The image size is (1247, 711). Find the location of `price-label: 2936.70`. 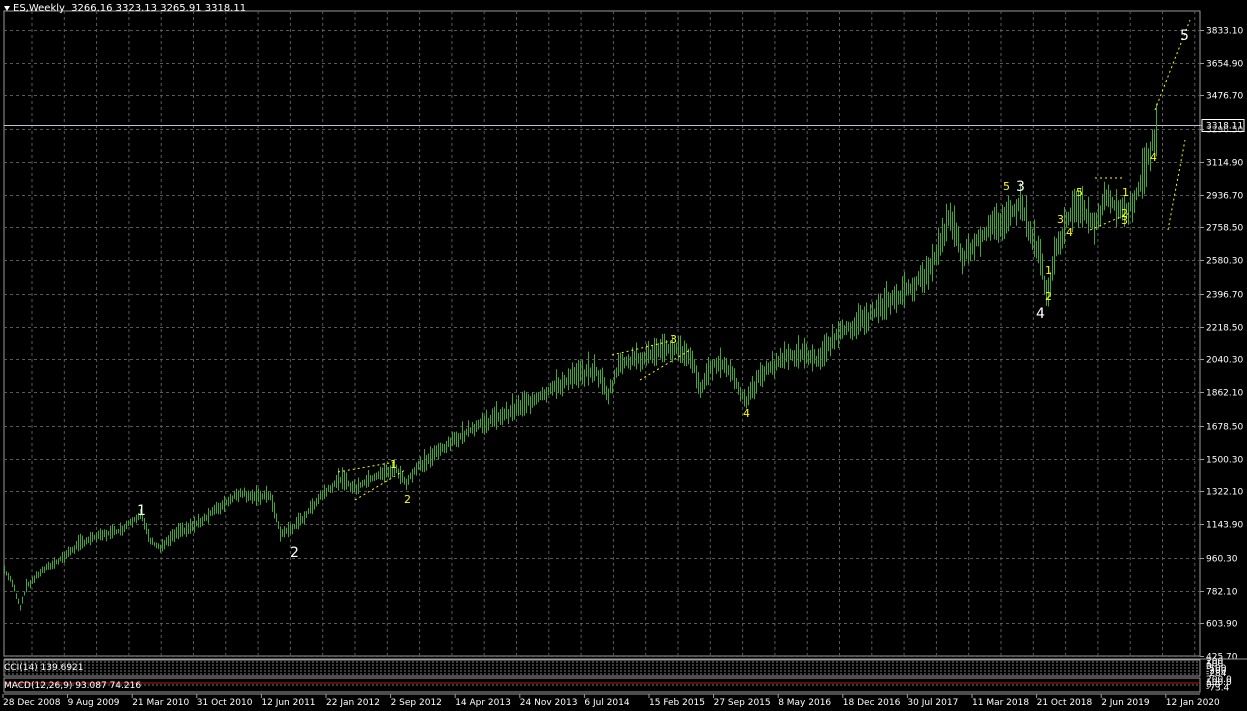

price-label: 2936.70 is located at coordinates (1224, 197).